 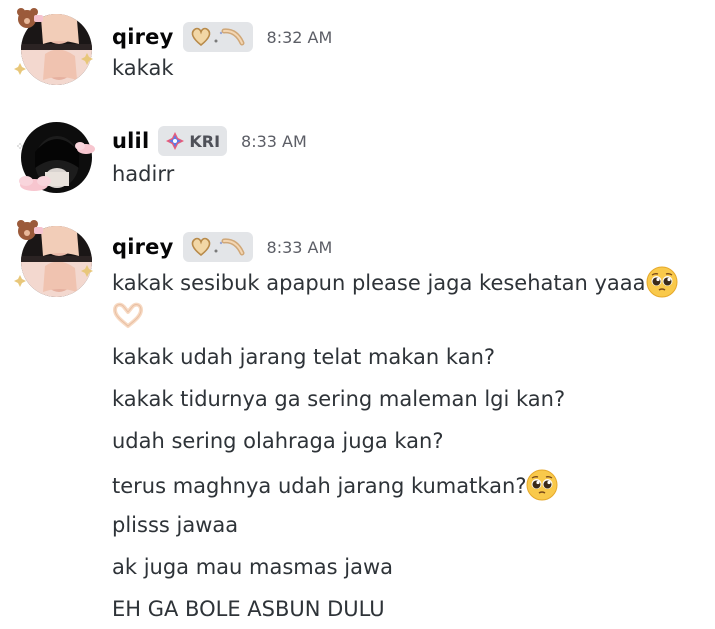 I want to click on message-group: qirey 8:32 AM kakak, so click(x=357, y=52).